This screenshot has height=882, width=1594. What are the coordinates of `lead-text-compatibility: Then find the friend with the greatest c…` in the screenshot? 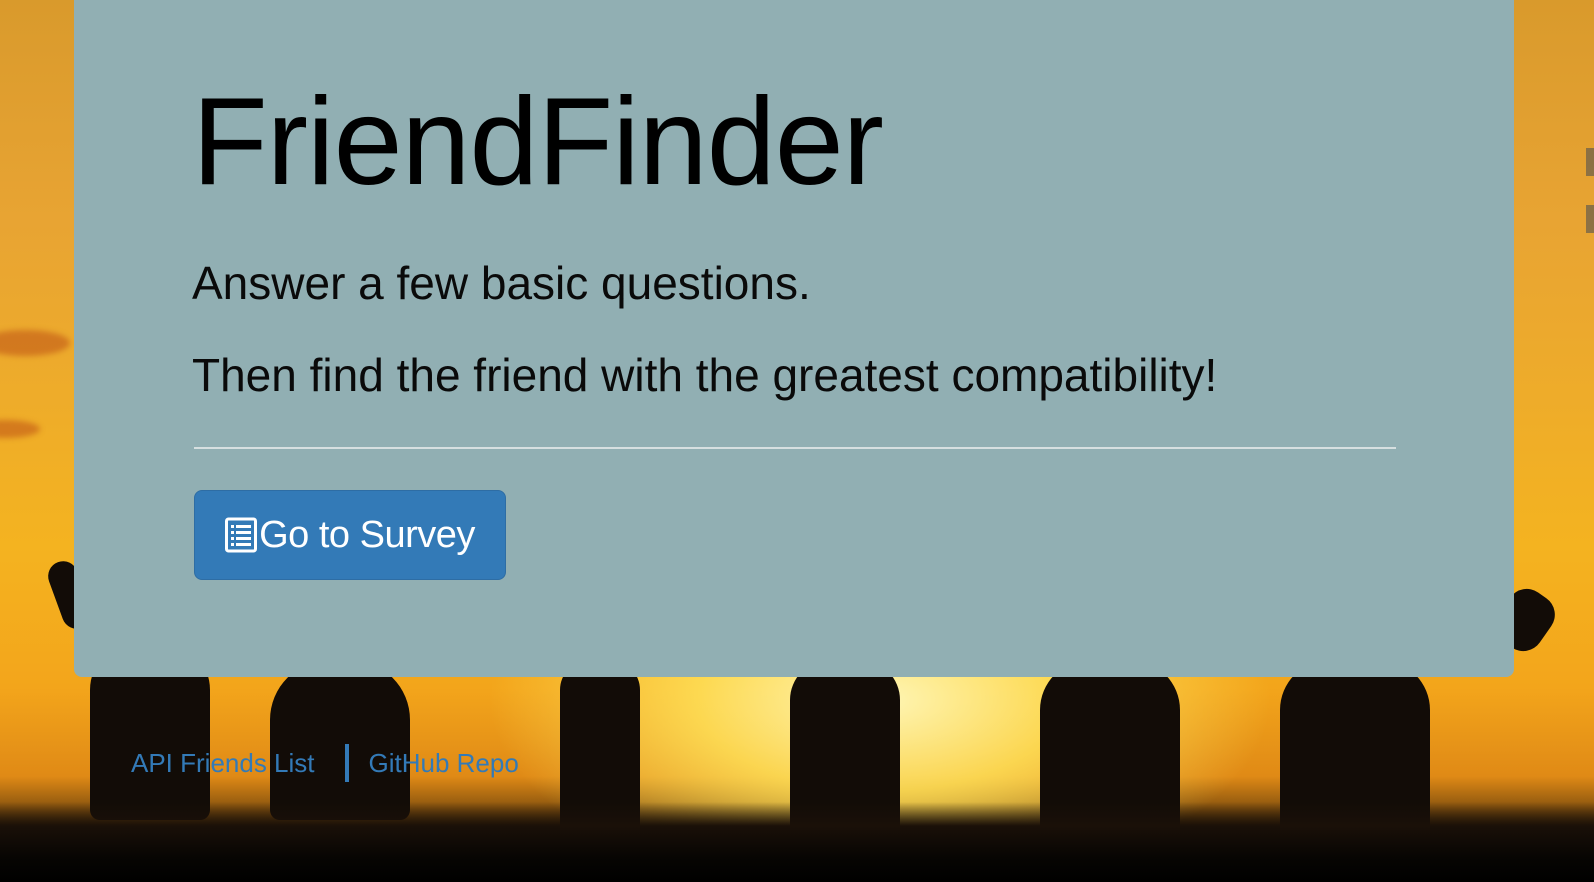 It's located at (705, 375).